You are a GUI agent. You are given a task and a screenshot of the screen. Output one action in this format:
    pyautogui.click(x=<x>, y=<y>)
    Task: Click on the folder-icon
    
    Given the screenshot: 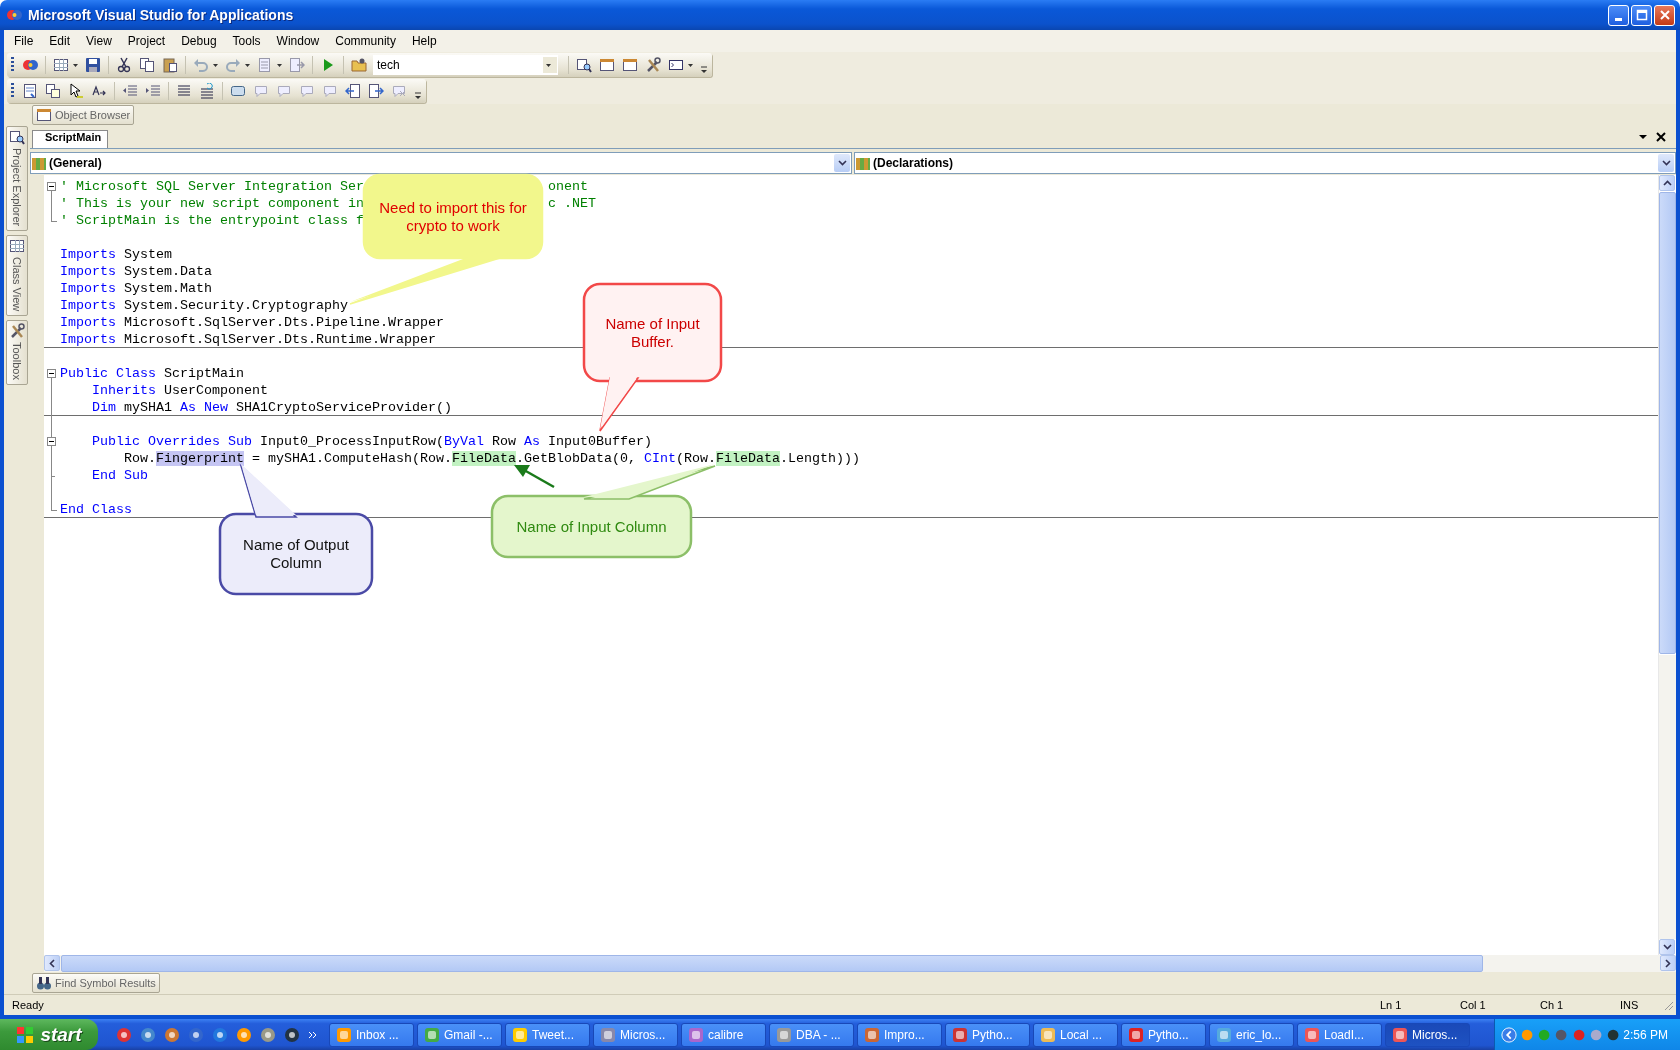 What is the action you would take?
    pyautogui.click(x=359, y=65)
    